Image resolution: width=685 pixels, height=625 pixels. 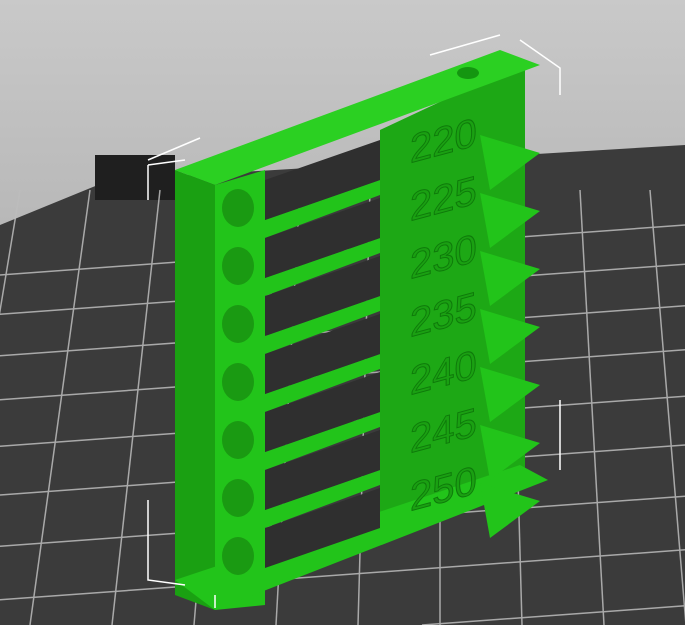 I want to click on bed-back-block, so click(x=135, y=177).